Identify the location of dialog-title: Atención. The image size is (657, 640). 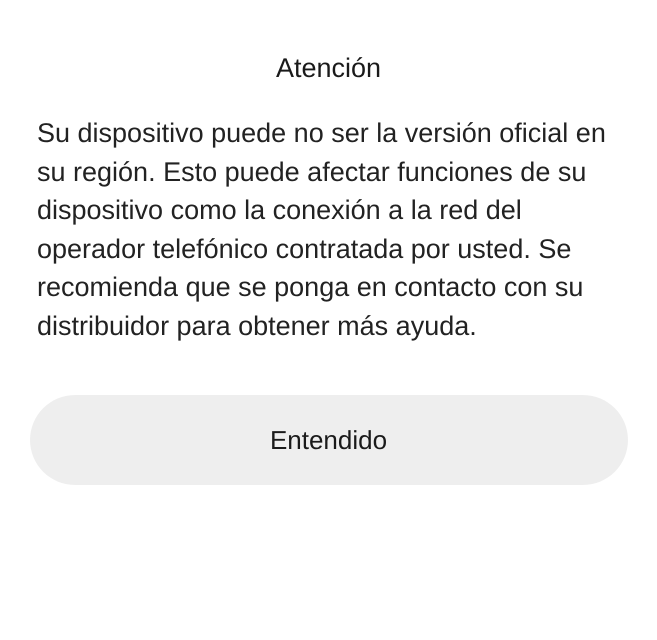
(329, 68).